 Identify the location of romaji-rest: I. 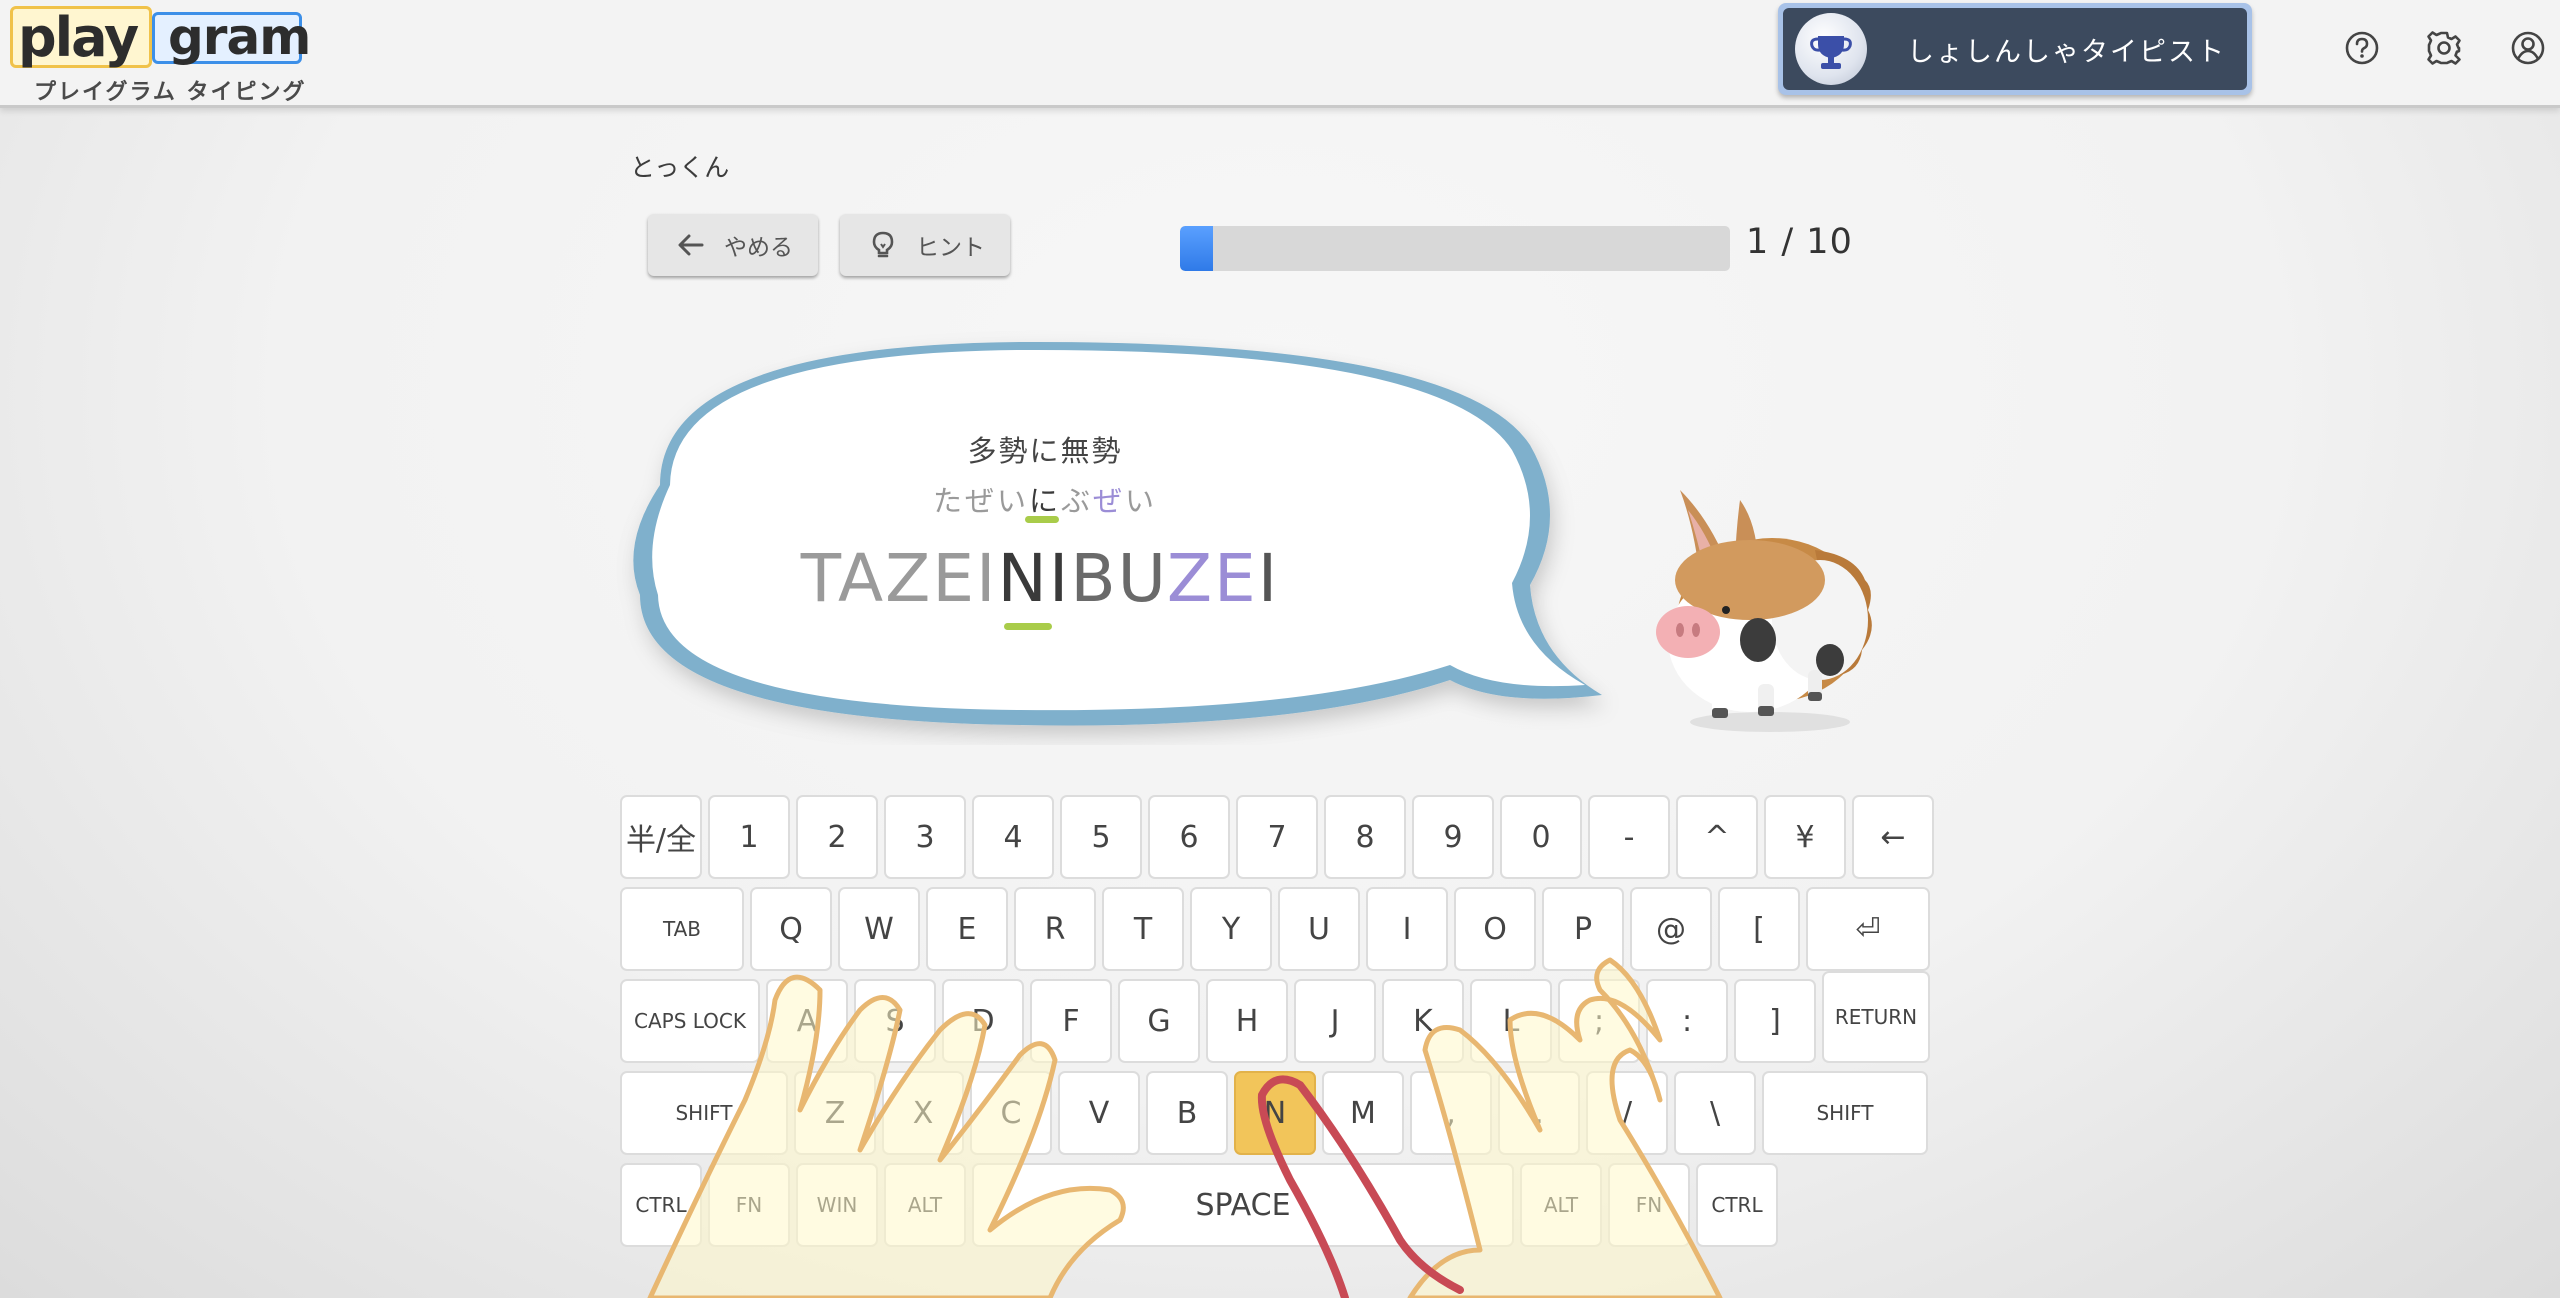
(1268, 578).